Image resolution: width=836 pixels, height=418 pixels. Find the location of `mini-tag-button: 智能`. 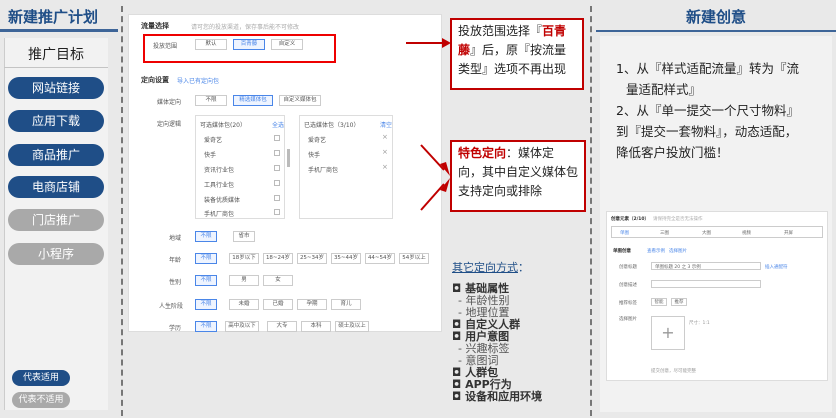

mini-tag-button: 智能 is located at coordinates (659, 302).